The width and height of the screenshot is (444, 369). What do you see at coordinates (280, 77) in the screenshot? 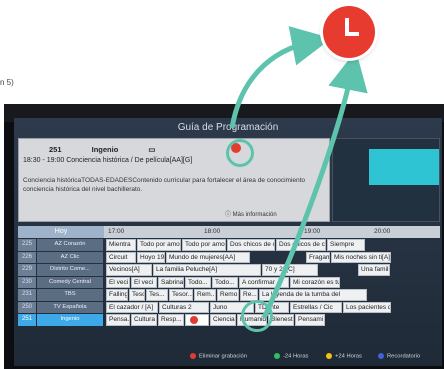
I see `arrow-to-clock` at bounding box center [280, 77].